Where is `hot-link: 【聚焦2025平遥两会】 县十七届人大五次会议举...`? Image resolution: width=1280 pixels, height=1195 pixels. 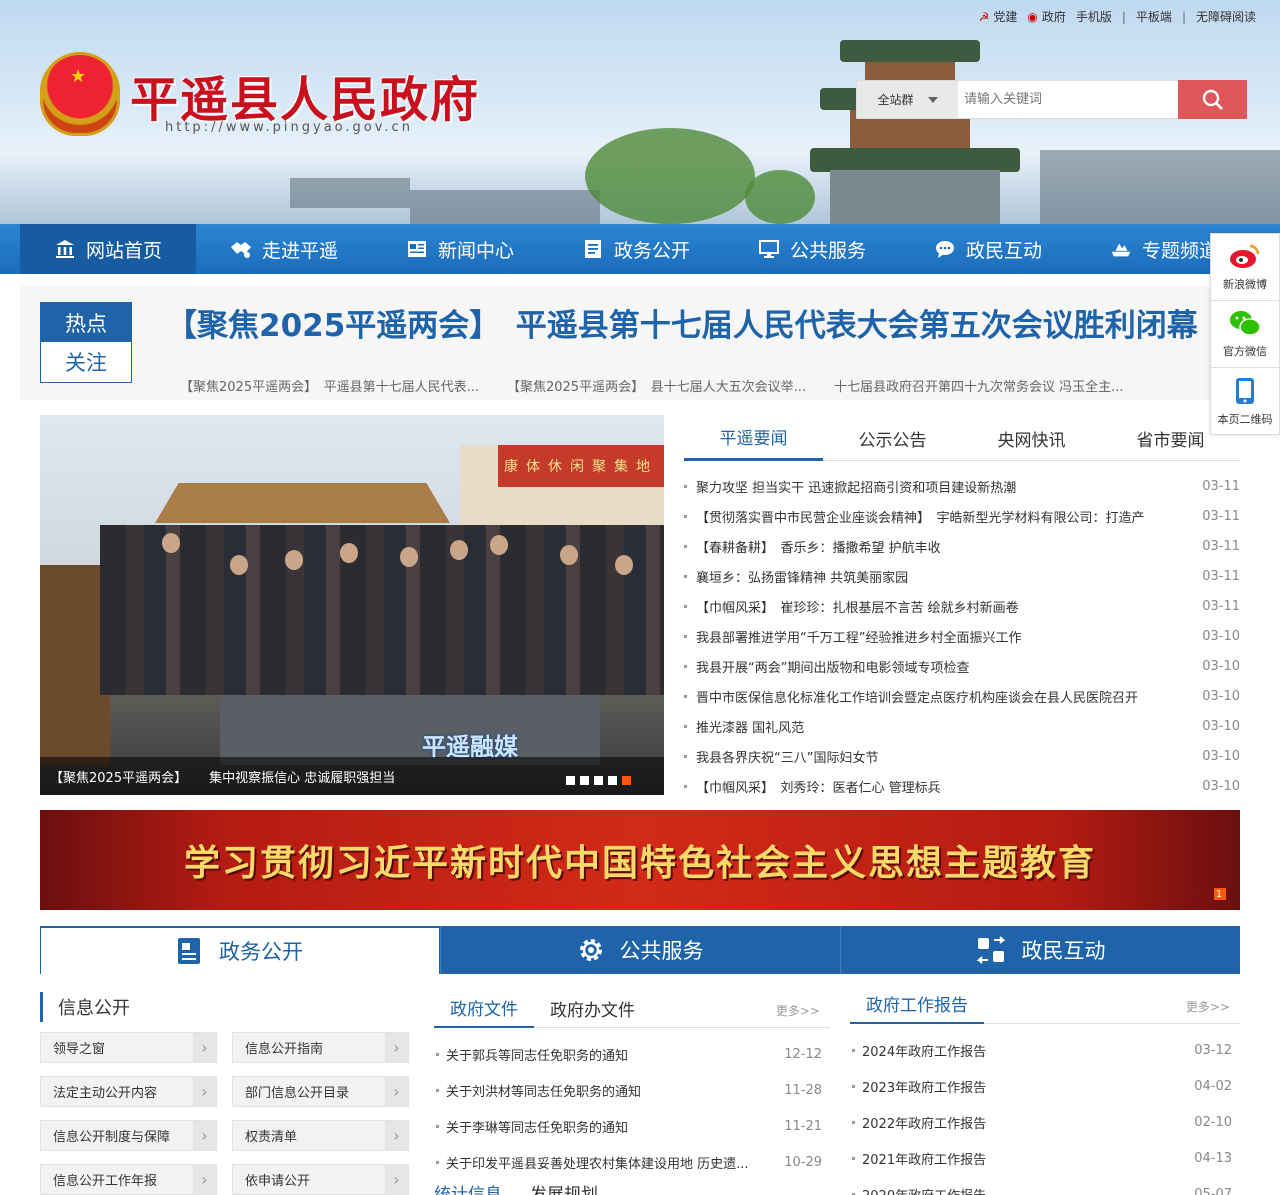 hot-link: 【聚焦2025平遥两会】 县十七届人大五次会议举... is located at coordinates (656, 385).